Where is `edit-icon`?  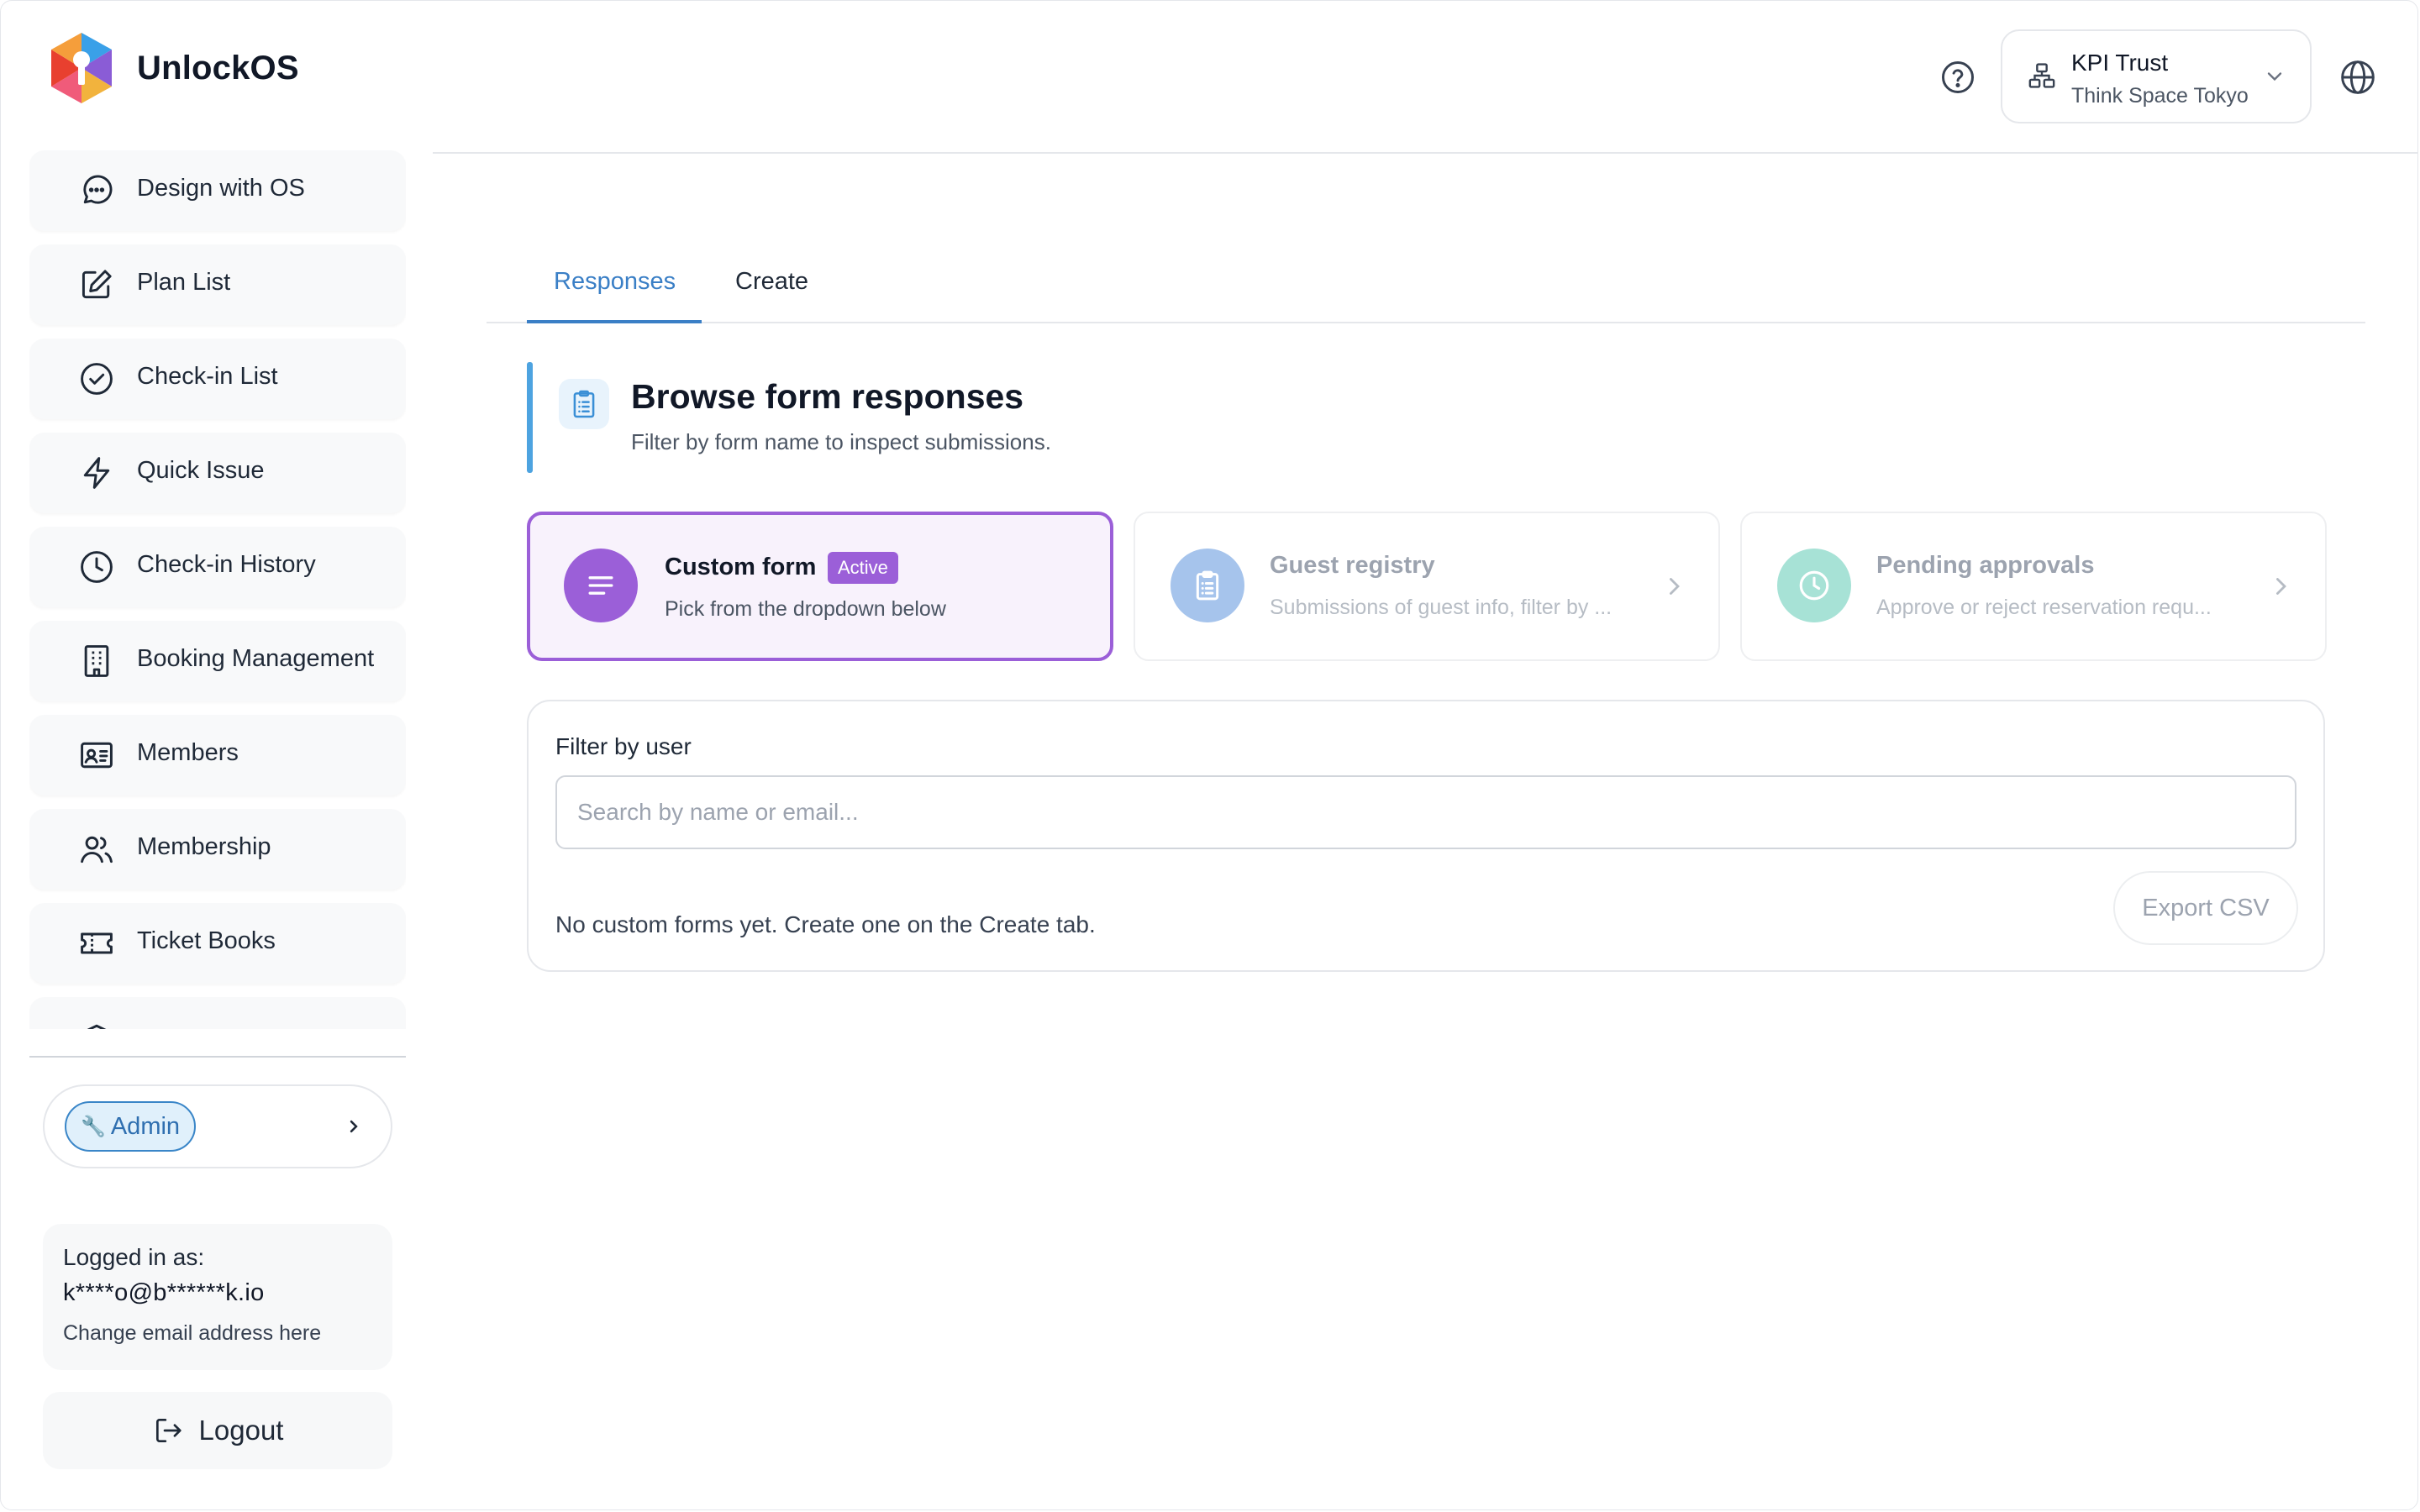 edit-icon is located at coordinates (97, 284).